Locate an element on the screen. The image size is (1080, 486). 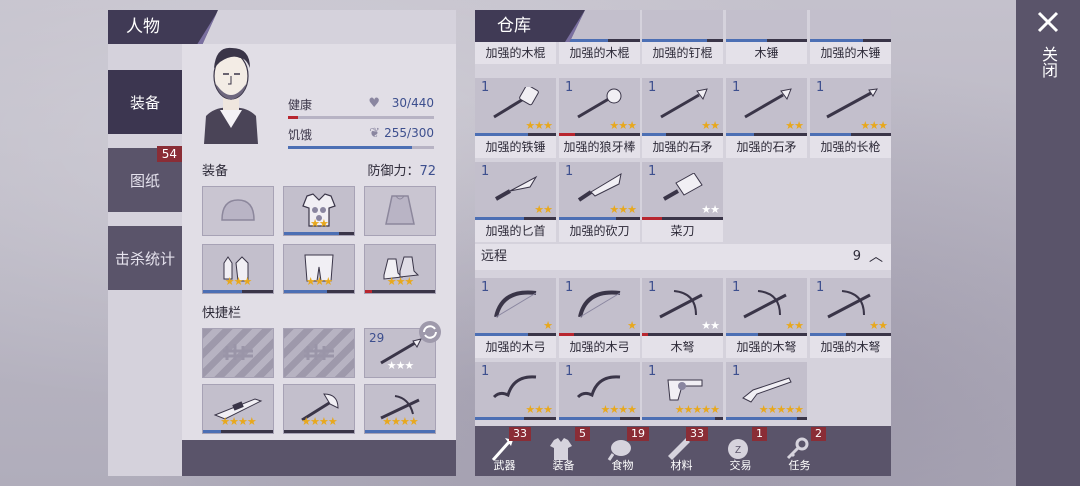
shotgun-icon is located at coordinates (766, 389).